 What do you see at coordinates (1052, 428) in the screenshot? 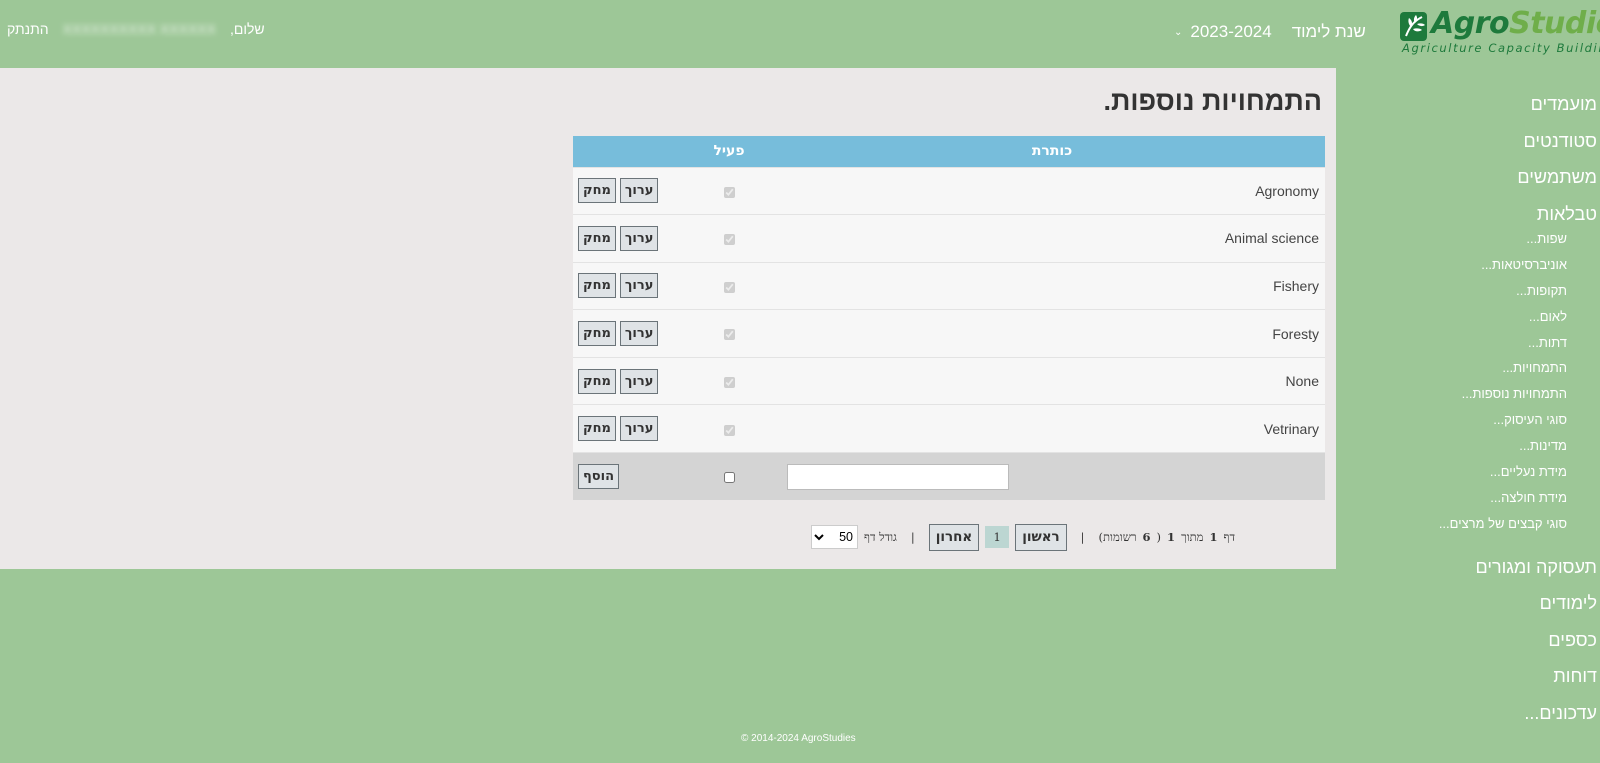
I see `row-title: Vetrinary` at bounding box center [1052, 428].